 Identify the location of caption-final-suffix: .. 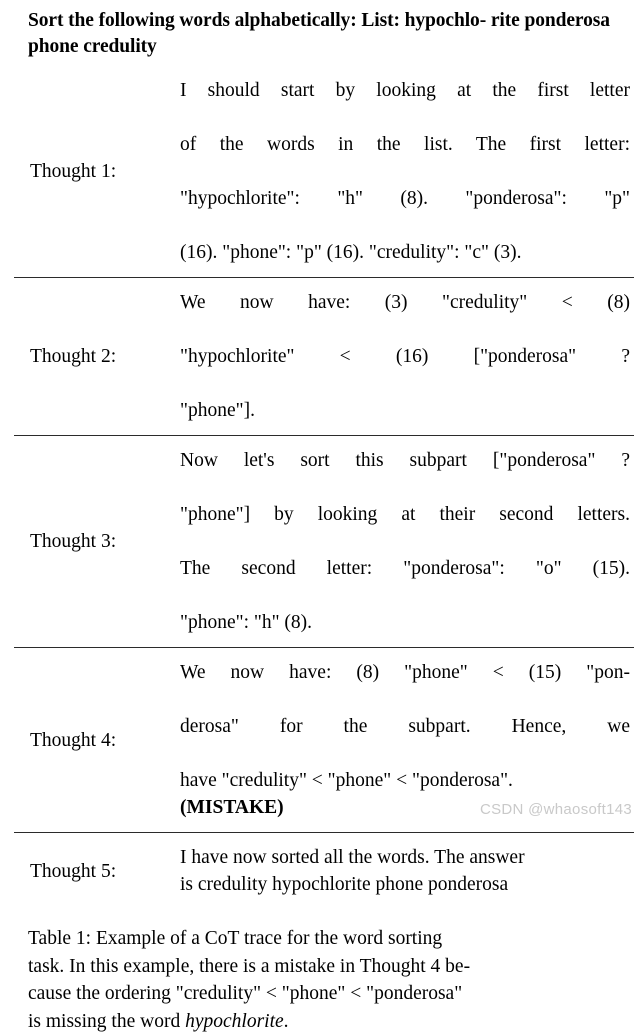
(286, 1021).